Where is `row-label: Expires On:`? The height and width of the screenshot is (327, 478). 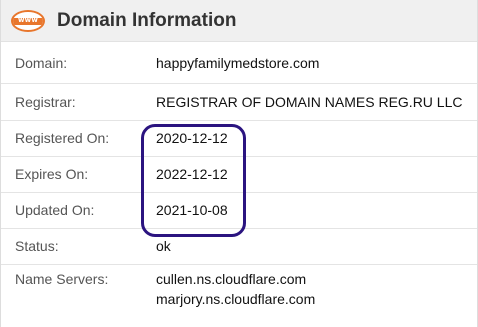
row-label: Expires On: is located at coordinates (52, 174).